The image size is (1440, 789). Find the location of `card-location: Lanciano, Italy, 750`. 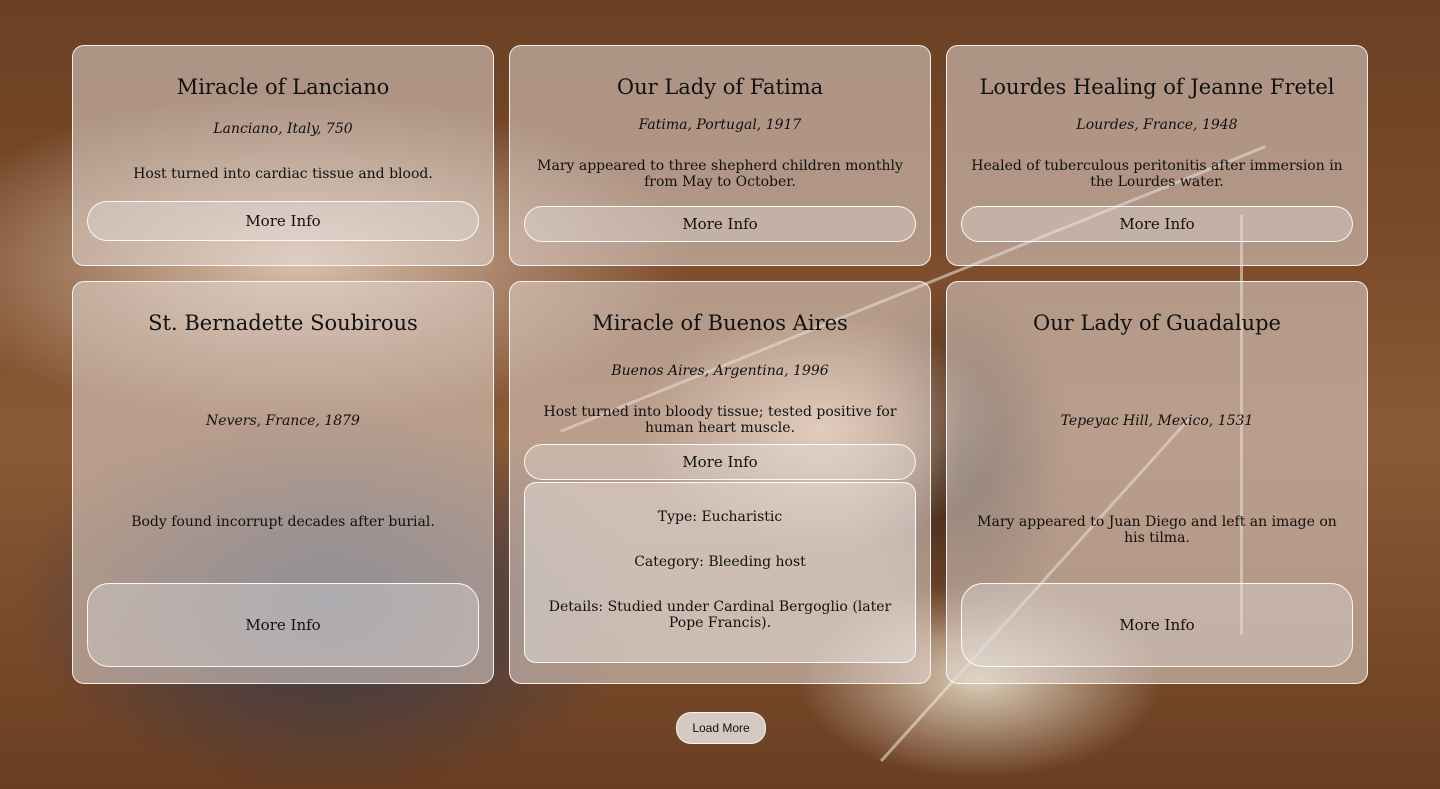

card-location: Lanciano, Italy, 750 is located at coordinates (283, 129).